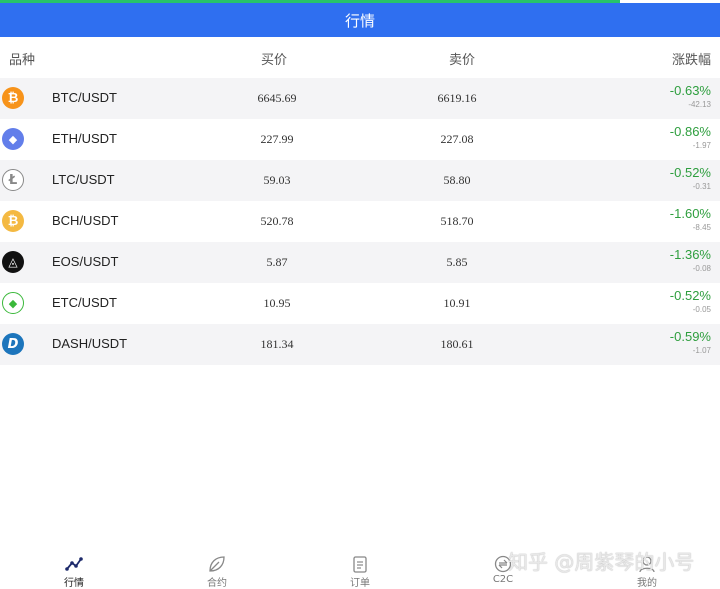 This screenshot has height=589, width=720. What do you see at coordinates (457, 180) in the screenshot?
I see `sell-price: 58.80` at bounding box center [457, 180].